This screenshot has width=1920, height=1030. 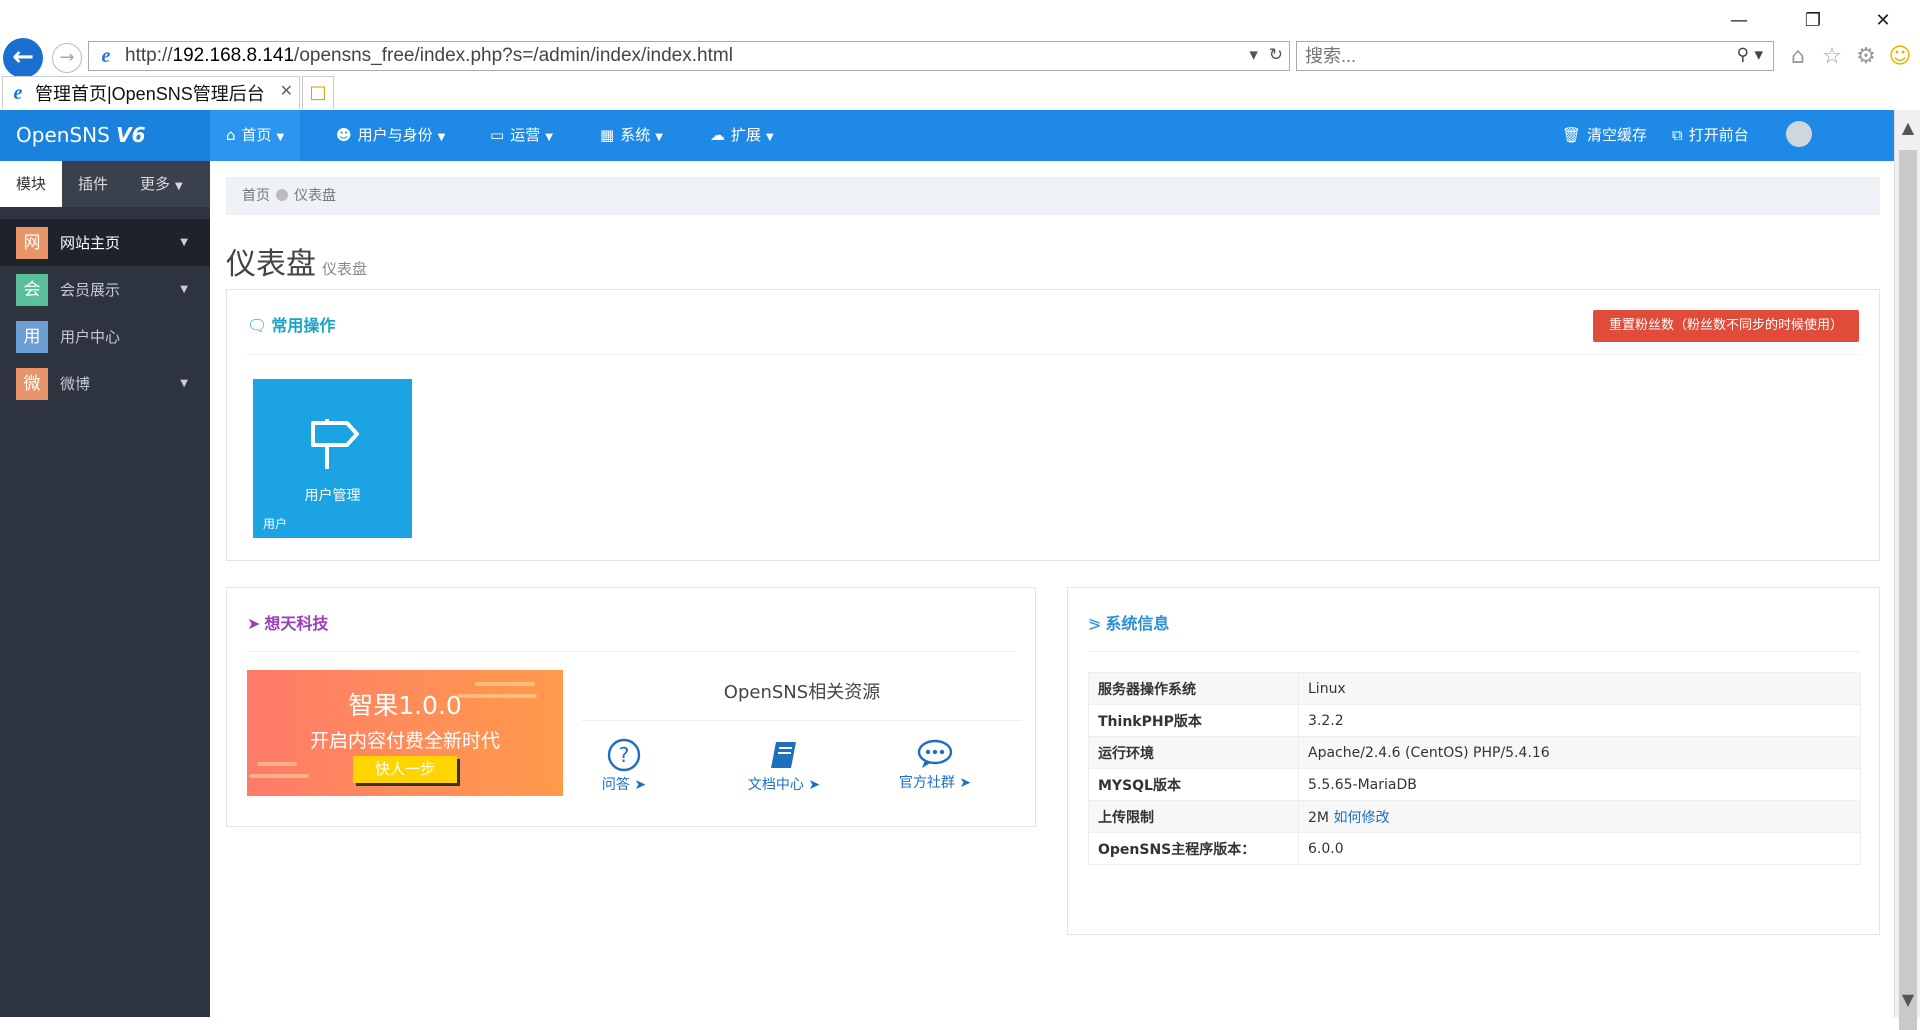 What do you see at coordinates (1579, 720) in the screenshot?
I see `row-value: 3.2.2` at bounding box center [1579, 720].